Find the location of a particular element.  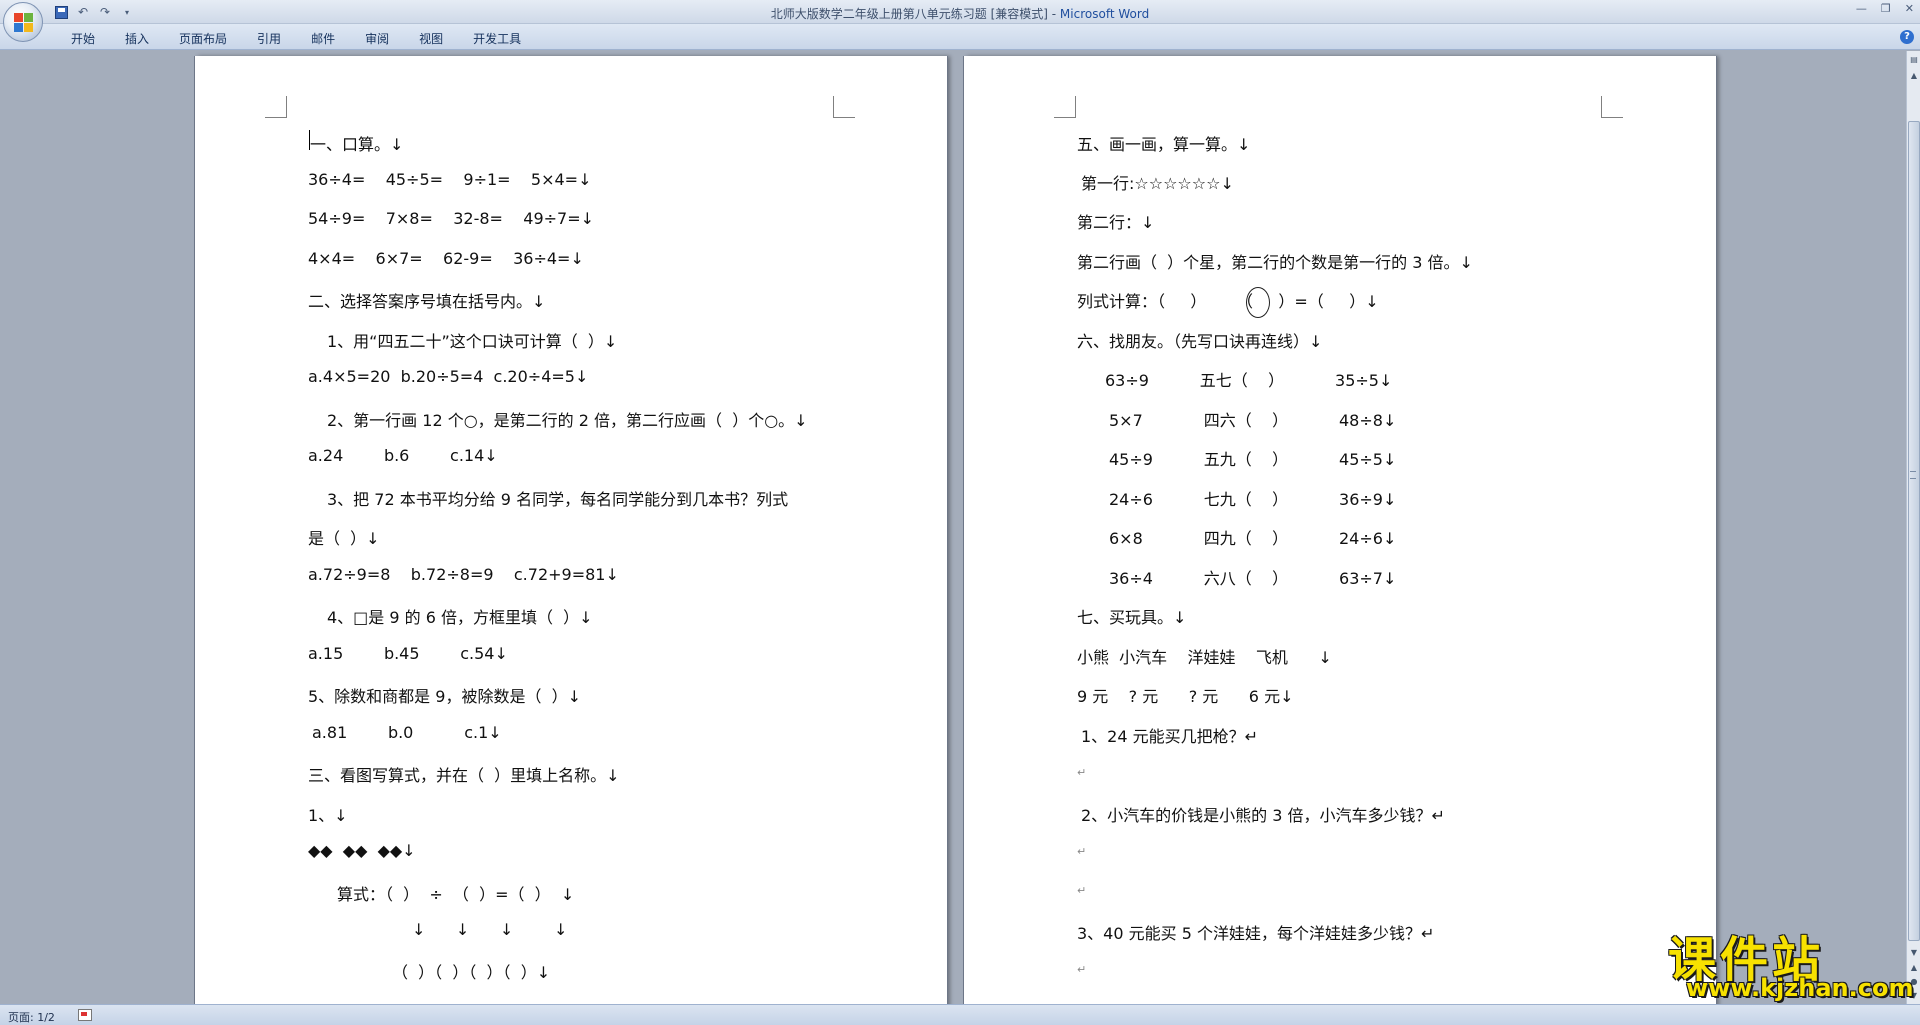

doc-line: a.72÷9=8 b.72÷8=9 c.72+9=81↓ is located at coordinates (463, 574).